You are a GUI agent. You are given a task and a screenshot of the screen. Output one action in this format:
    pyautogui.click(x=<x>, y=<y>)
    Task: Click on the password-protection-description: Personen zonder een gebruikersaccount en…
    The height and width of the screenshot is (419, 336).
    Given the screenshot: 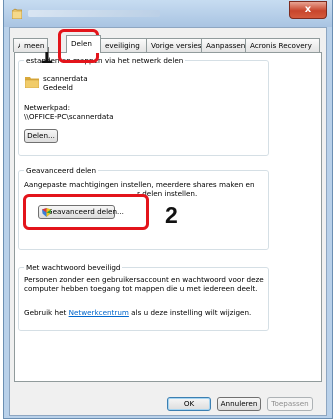 What is the action you would take?
    pyautogui.click(x=144, y=284)
    